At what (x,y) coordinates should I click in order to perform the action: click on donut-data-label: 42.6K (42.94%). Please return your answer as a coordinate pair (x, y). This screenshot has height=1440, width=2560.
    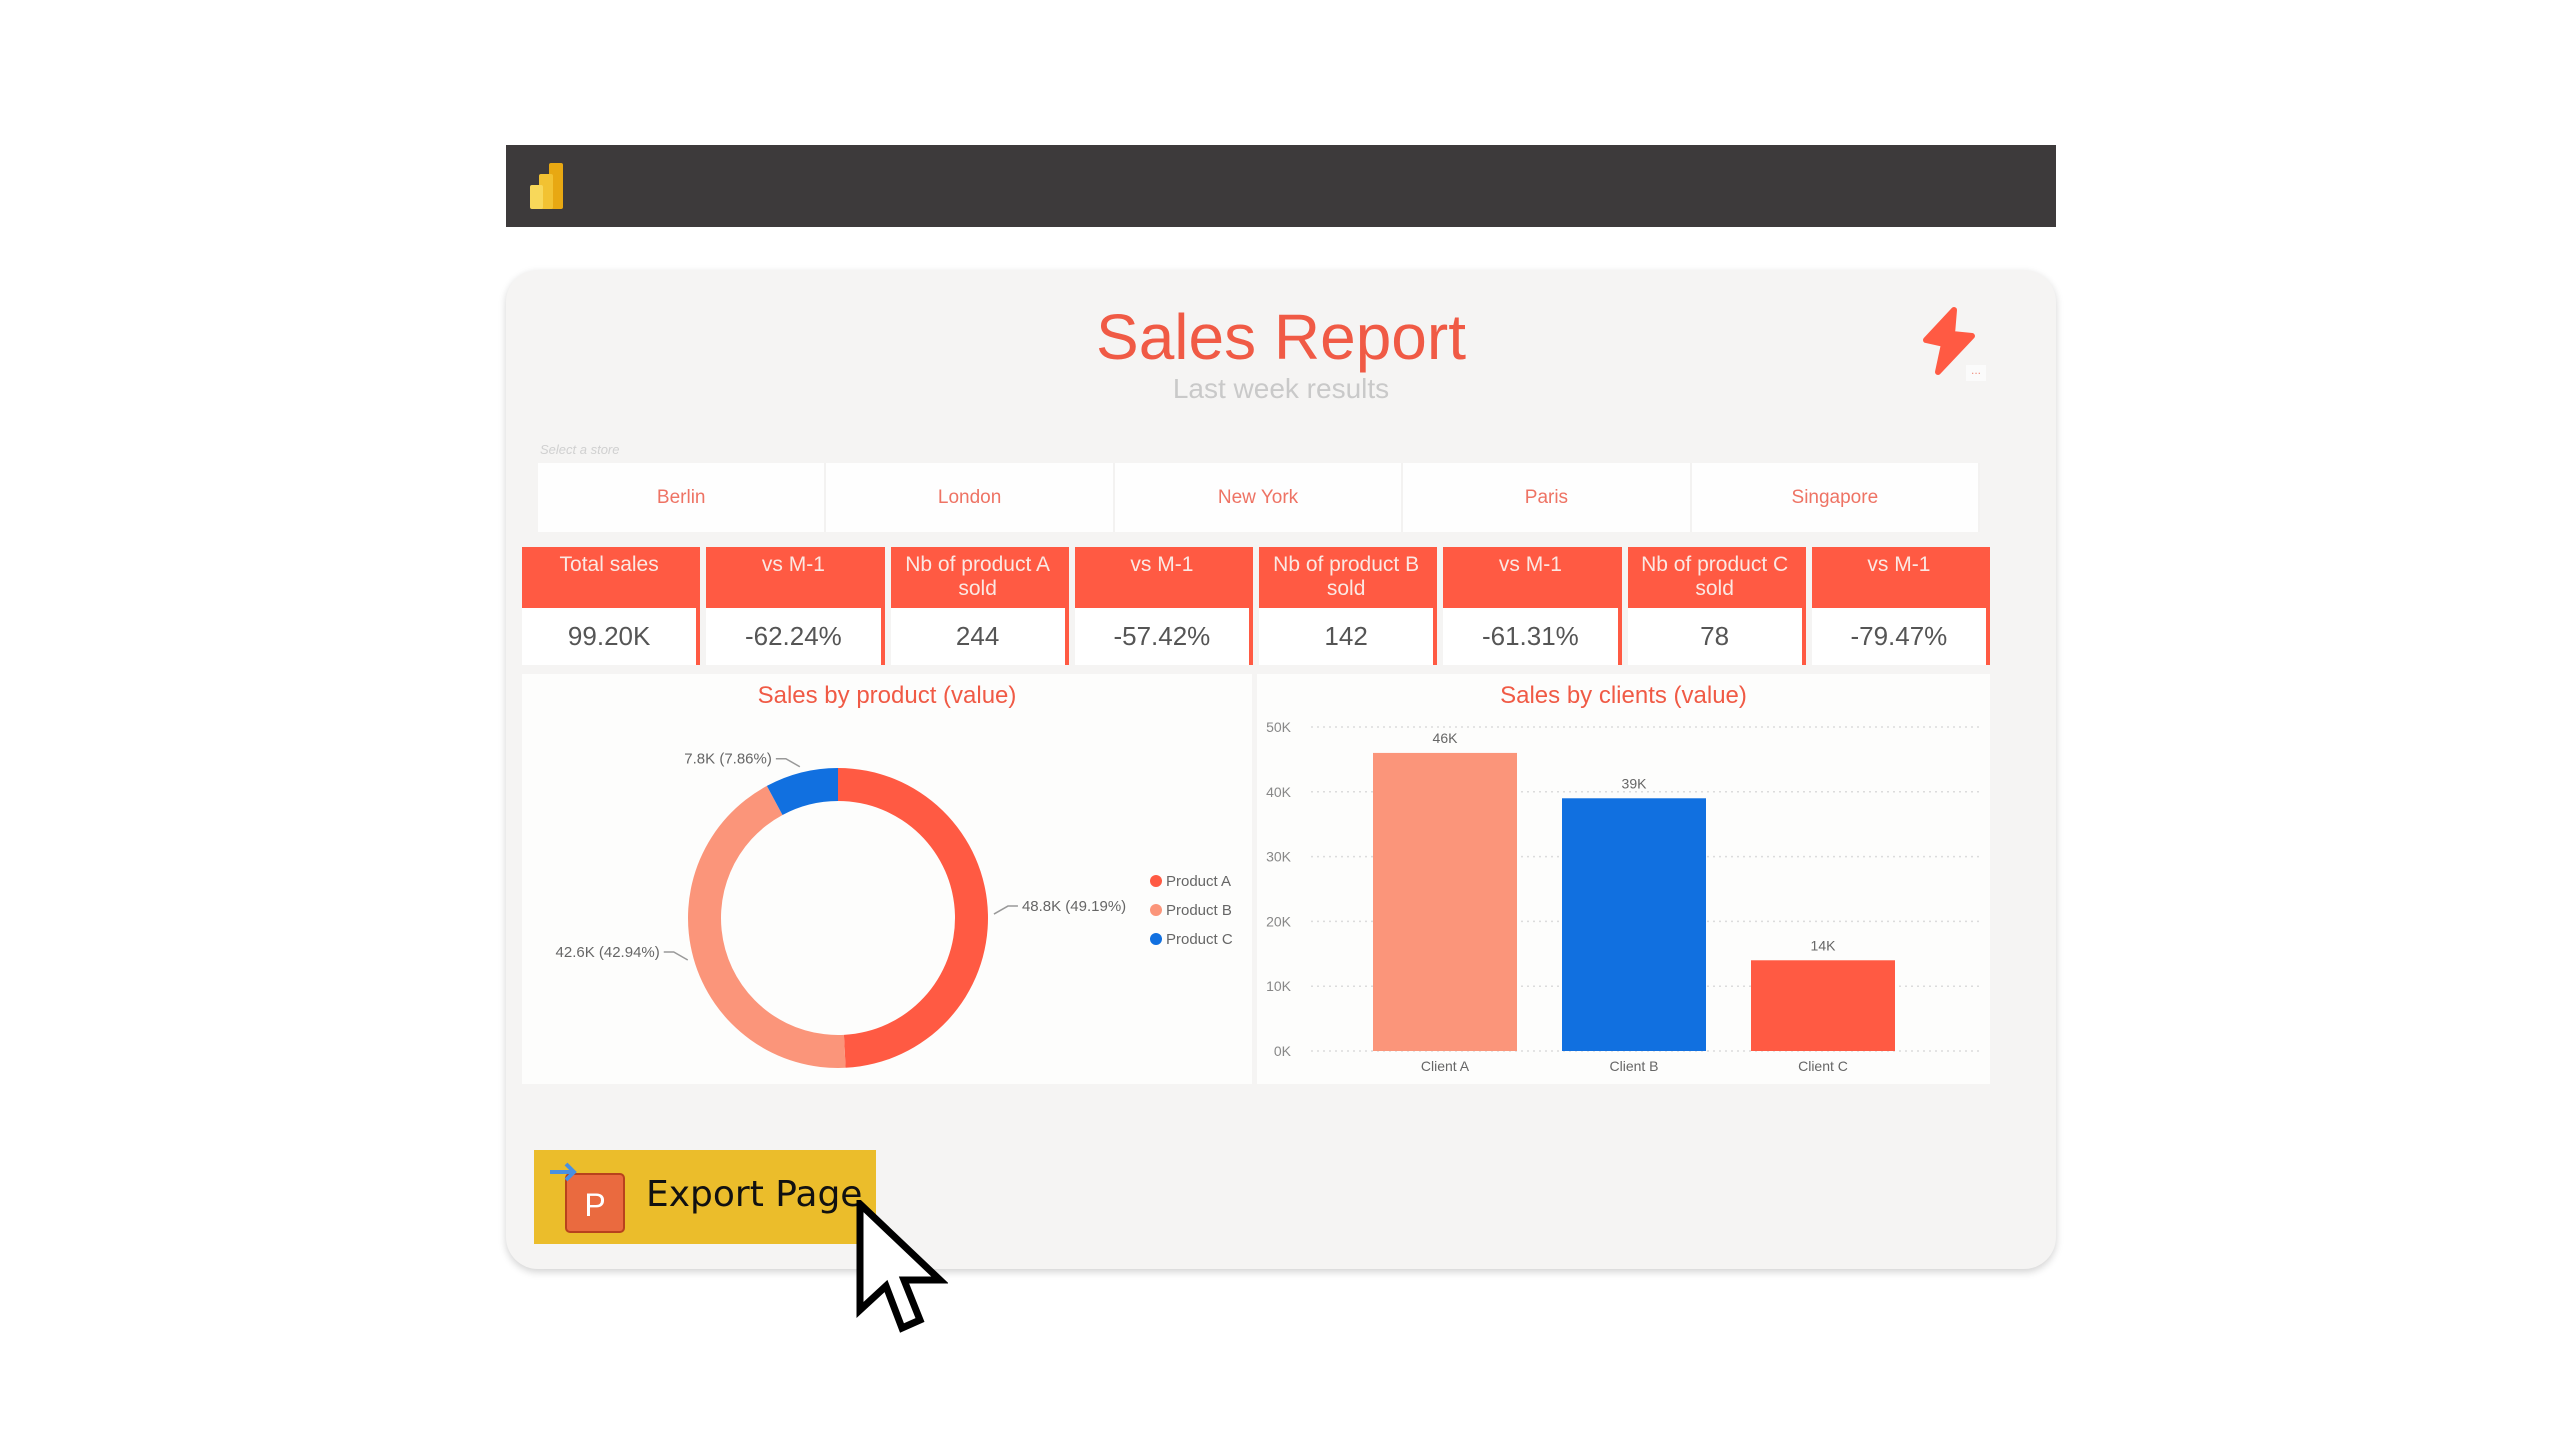
    Looking at the image, I should click on (608, 952).